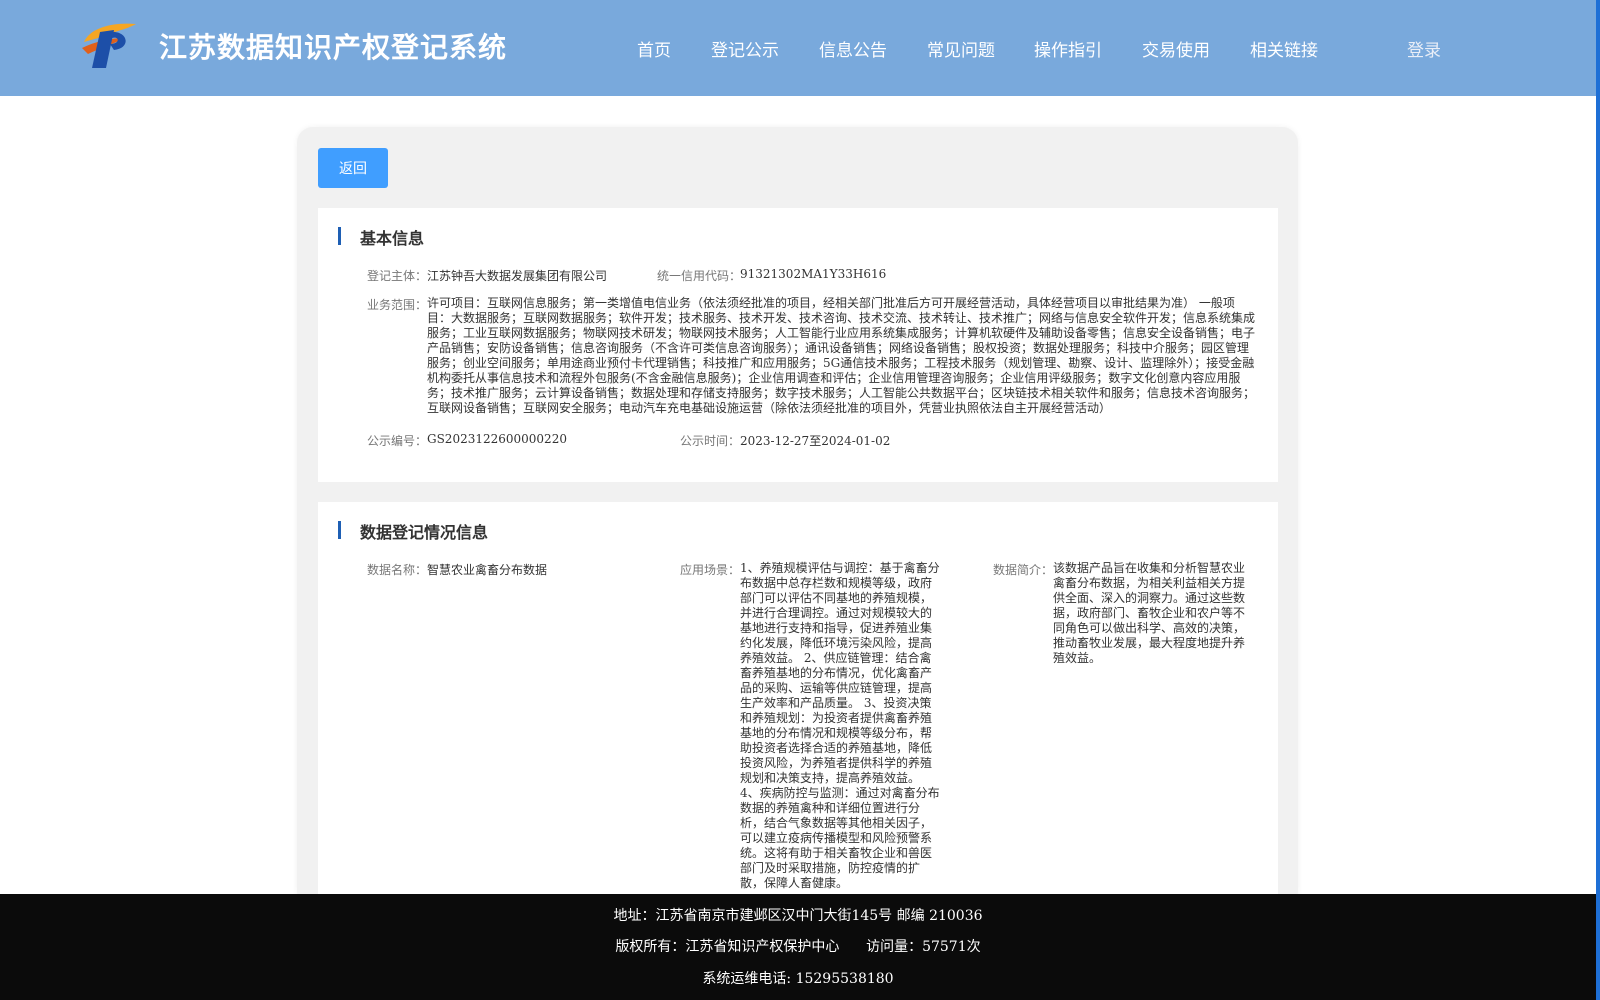 The image size is (1600, 1000). Describe the element at coordinates (745, 48) in the screenshot. I see `nav-registration-notice: 登记公示` at that location.